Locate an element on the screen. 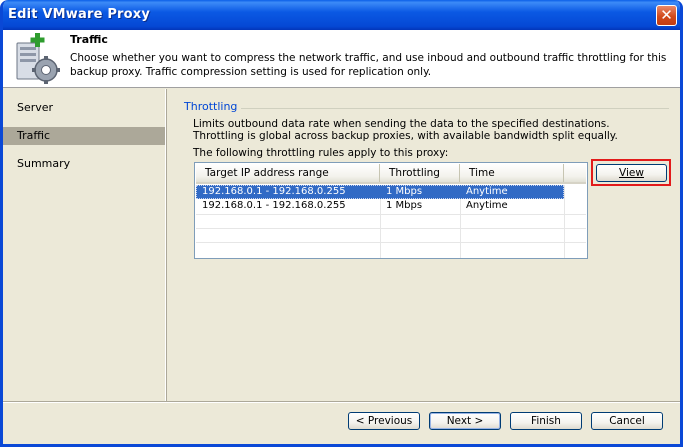  section-divider is located at coordinates (454, 108).